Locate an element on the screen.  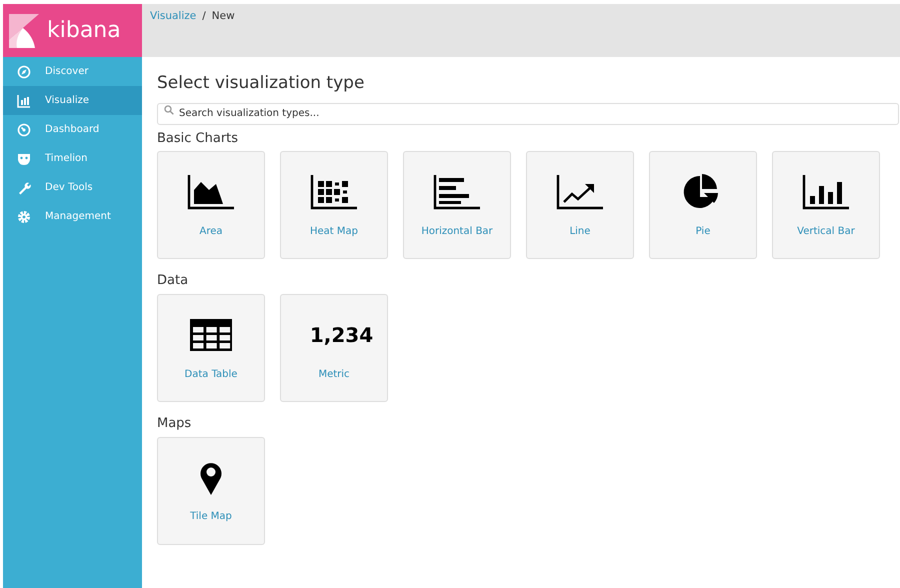
bar-chart-icon is located at coordinates (24, 101).